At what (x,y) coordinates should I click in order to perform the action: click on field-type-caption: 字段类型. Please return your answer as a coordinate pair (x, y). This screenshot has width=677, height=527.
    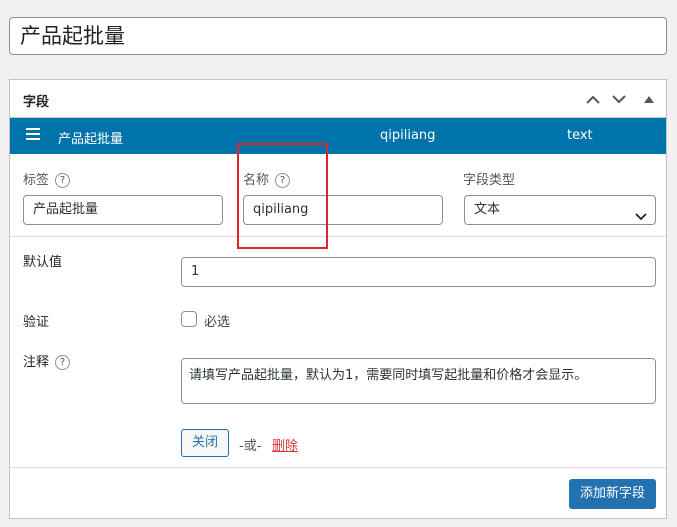
    Looking at the image, I should click on (489, 180).